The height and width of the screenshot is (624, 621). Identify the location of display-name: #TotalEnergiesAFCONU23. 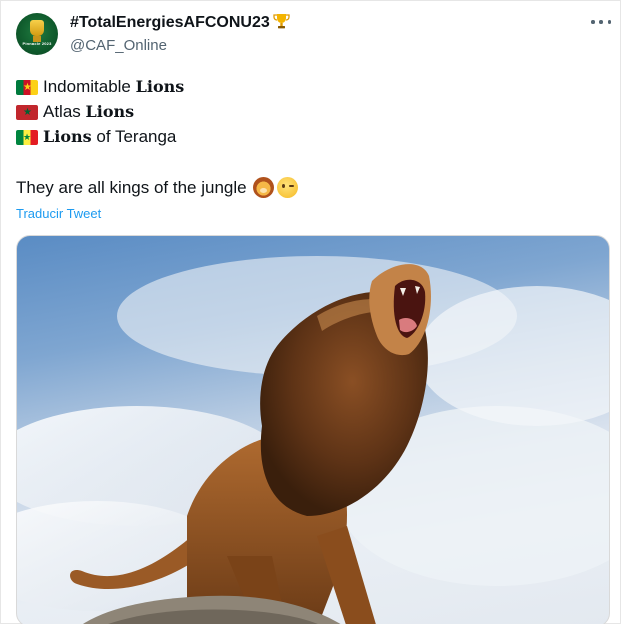
(180, 22).